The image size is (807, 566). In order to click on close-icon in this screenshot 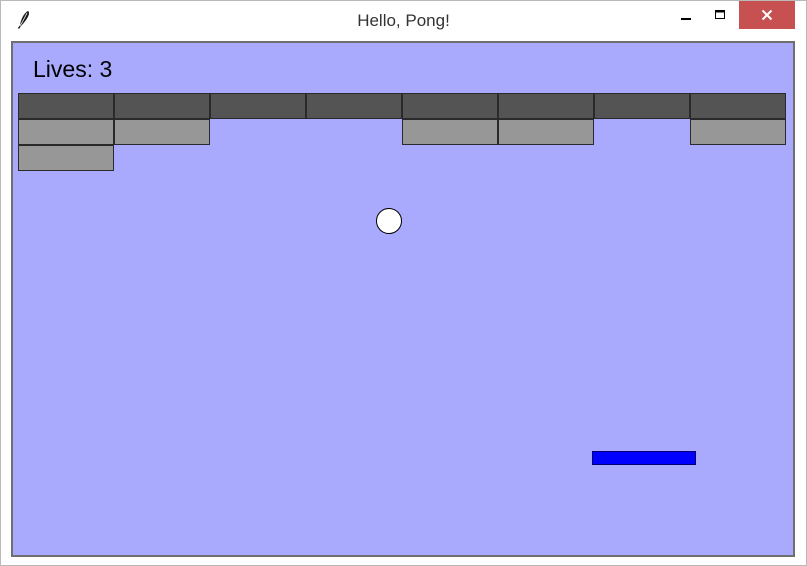, I will do `click(767, 15)`.